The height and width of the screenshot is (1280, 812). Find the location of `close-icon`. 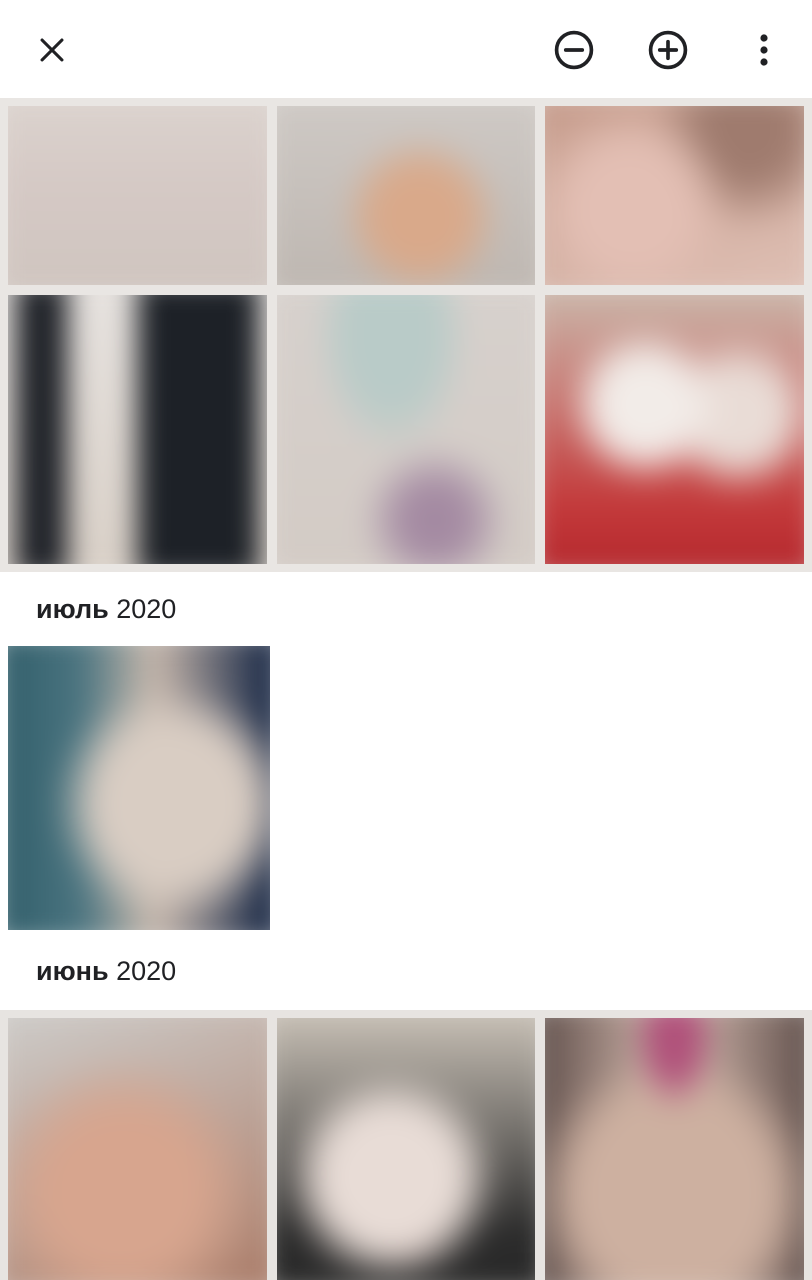

close-icon is located at coordinates (52, 50).